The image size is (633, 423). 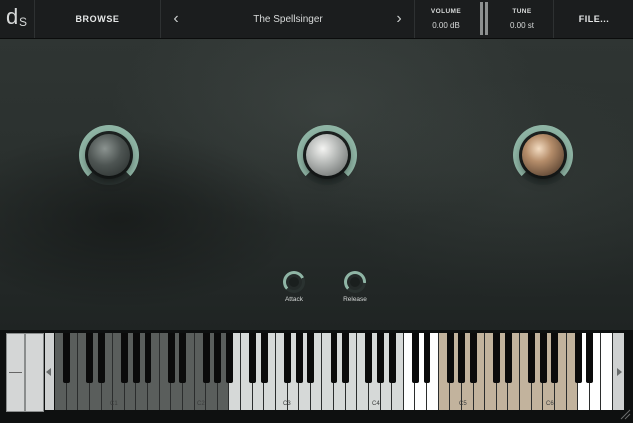 I want to click on meter-bar-left, so click(x=481, y=18).